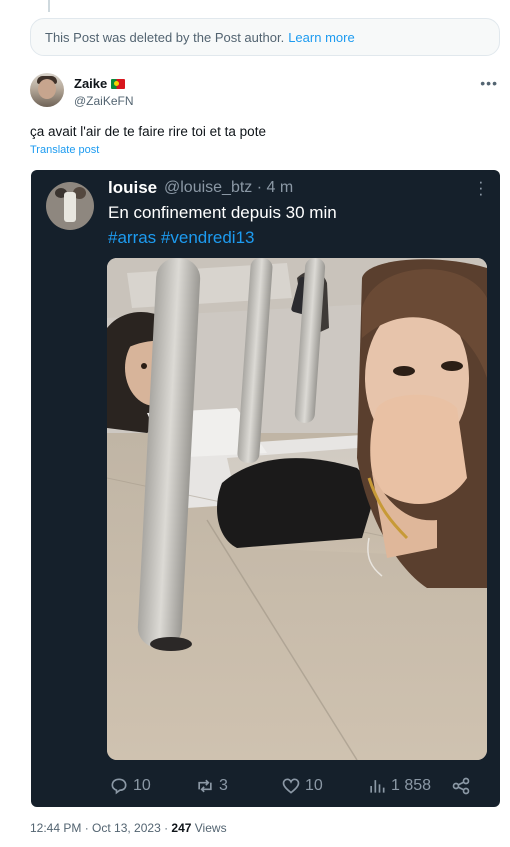  What do you see at coordinates (49, 6) in the screenshot?
I see `thread-connector-line` at bounding box center [49, 6].